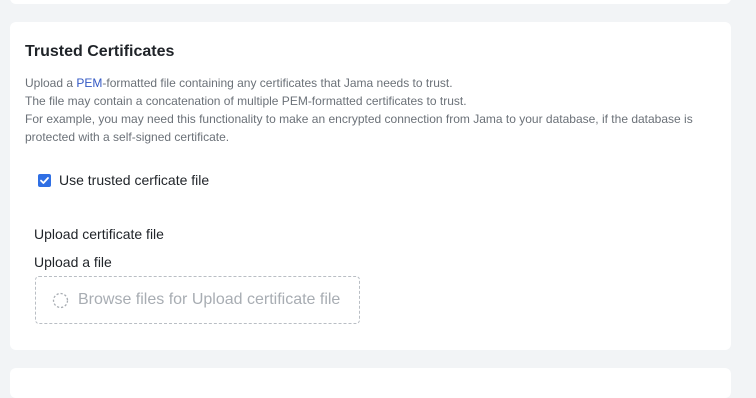 The height and width of the screenshot is (398, 756). I want to click on upload-certificate-label: Upload certificate file, so click(99, 234).